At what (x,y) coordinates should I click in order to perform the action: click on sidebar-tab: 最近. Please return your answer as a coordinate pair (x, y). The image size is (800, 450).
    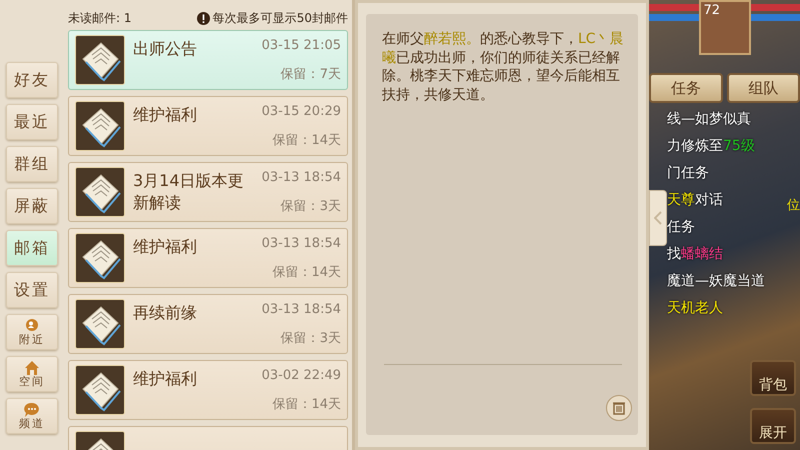
    Looking at the image, I should click on (32, 122).